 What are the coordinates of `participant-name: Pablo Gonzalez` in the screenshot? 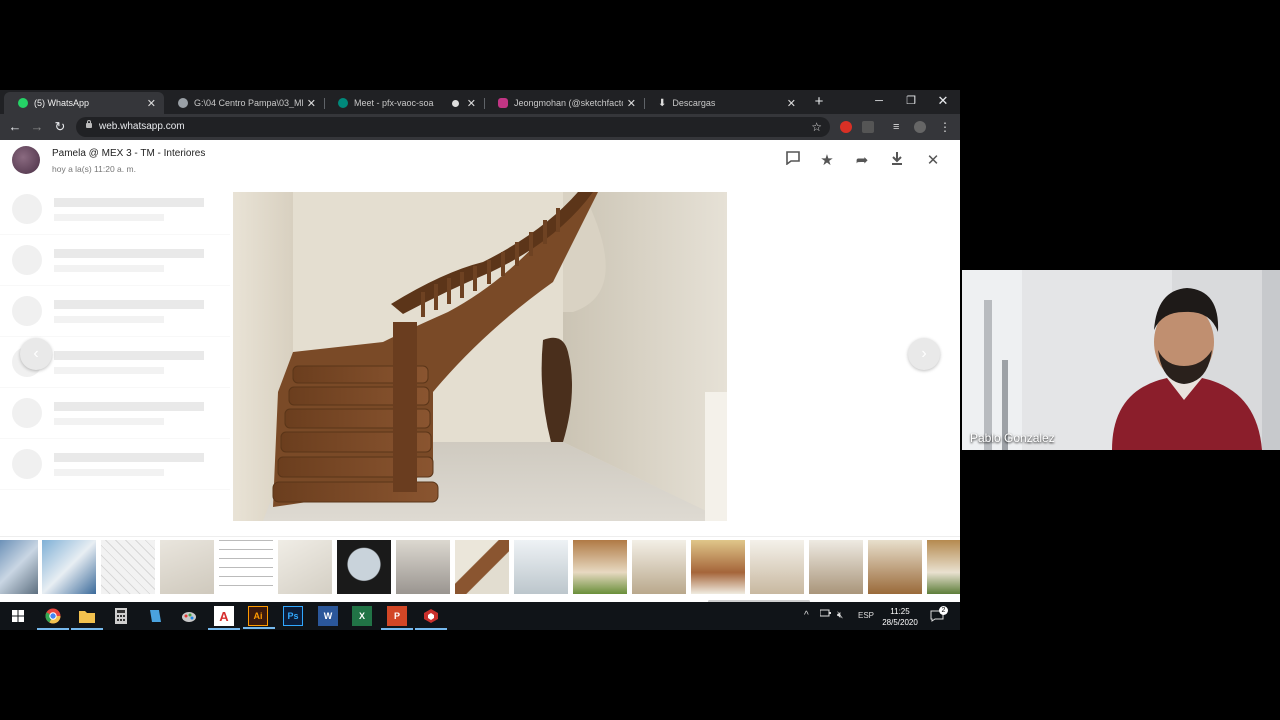 It's located at (1012, 438).